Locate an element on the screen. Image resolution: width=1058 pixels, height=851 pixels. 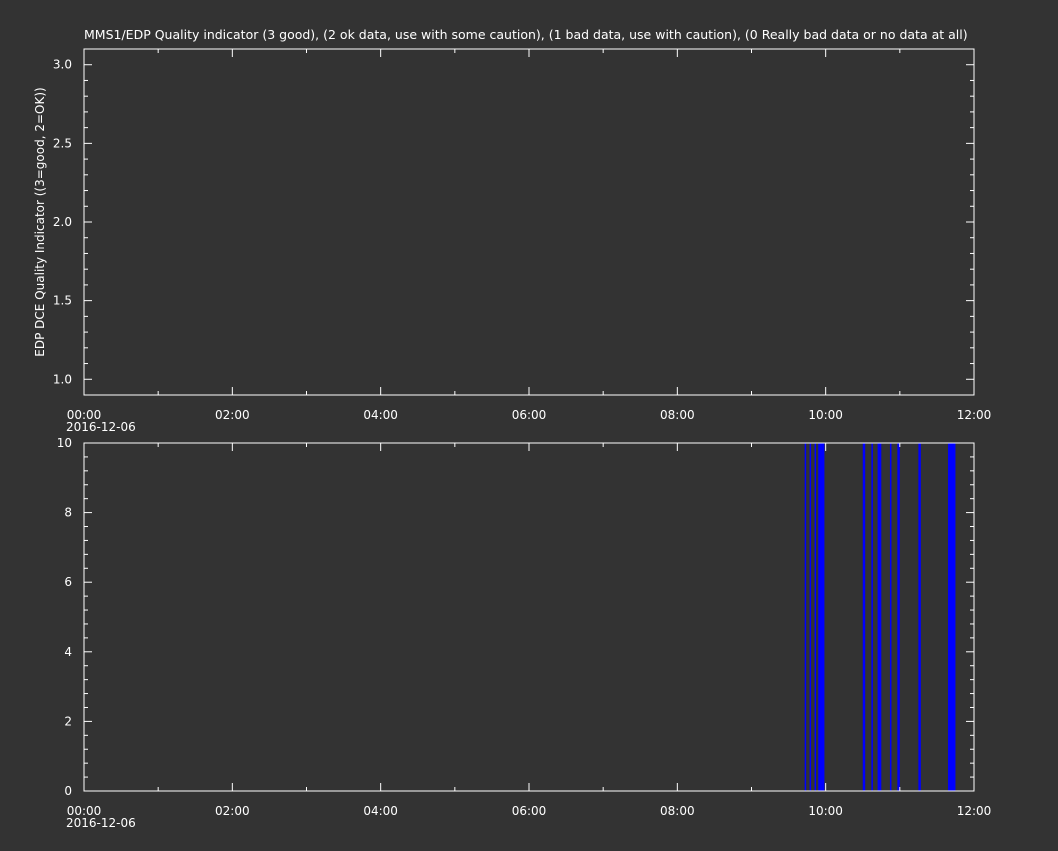
y-tick-label: 4 is located at coordinates (68, 652).